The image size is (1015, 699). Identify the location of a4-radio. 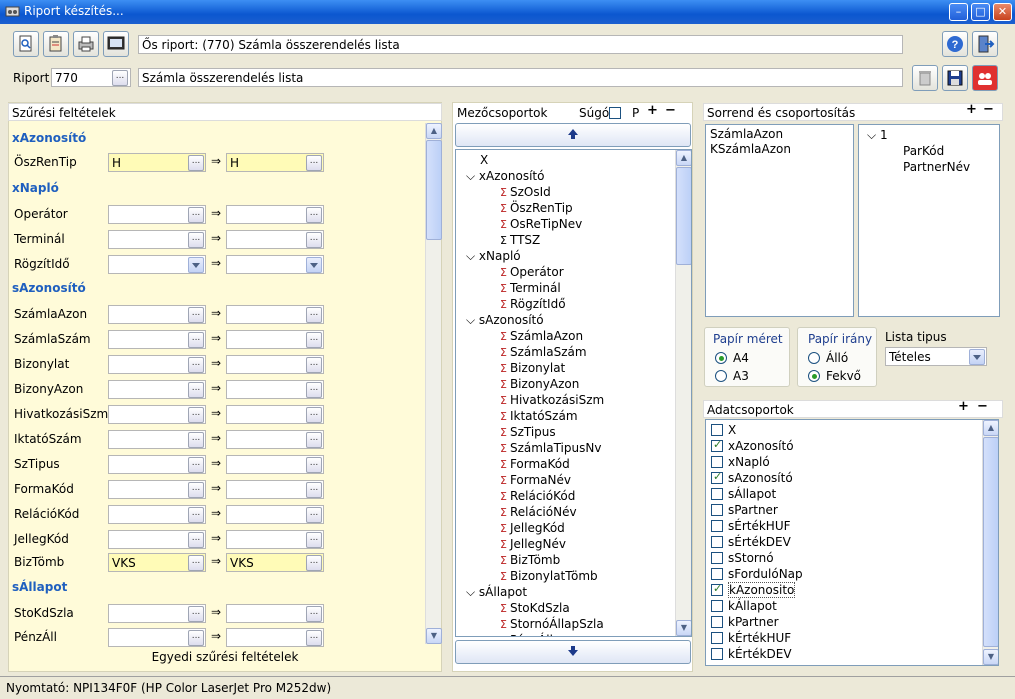
(721, 358).